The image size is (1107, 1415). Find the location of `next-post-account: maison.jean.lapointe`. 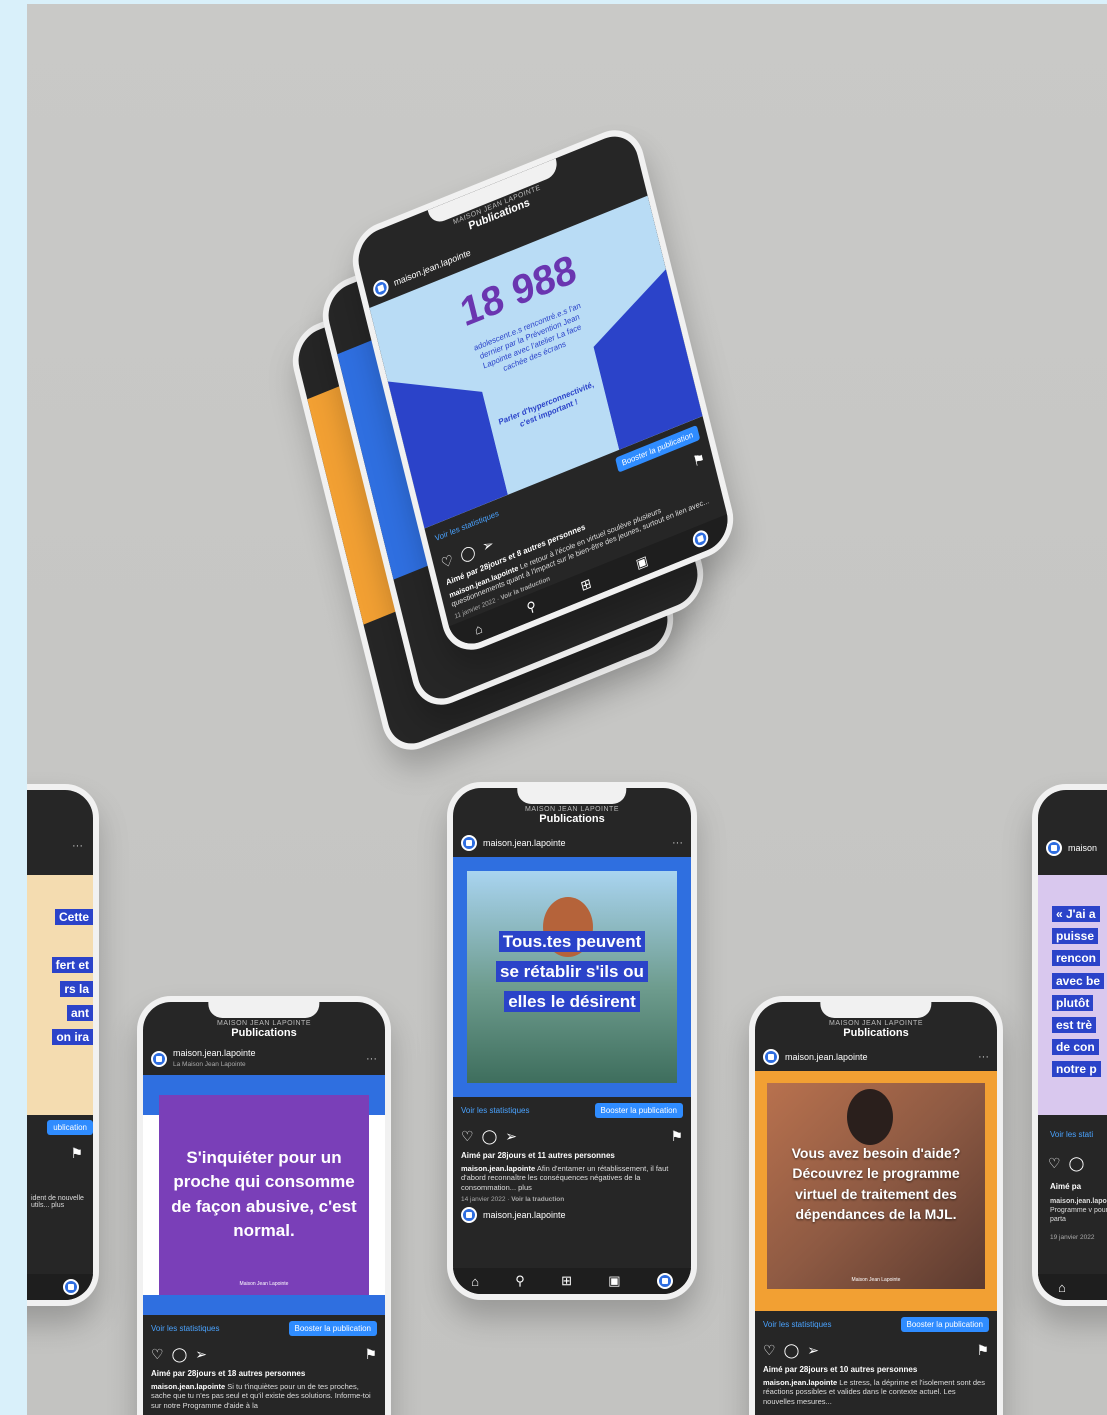

next-post-account: maison.jean.lapointe is located at coordinates (572, 1217).